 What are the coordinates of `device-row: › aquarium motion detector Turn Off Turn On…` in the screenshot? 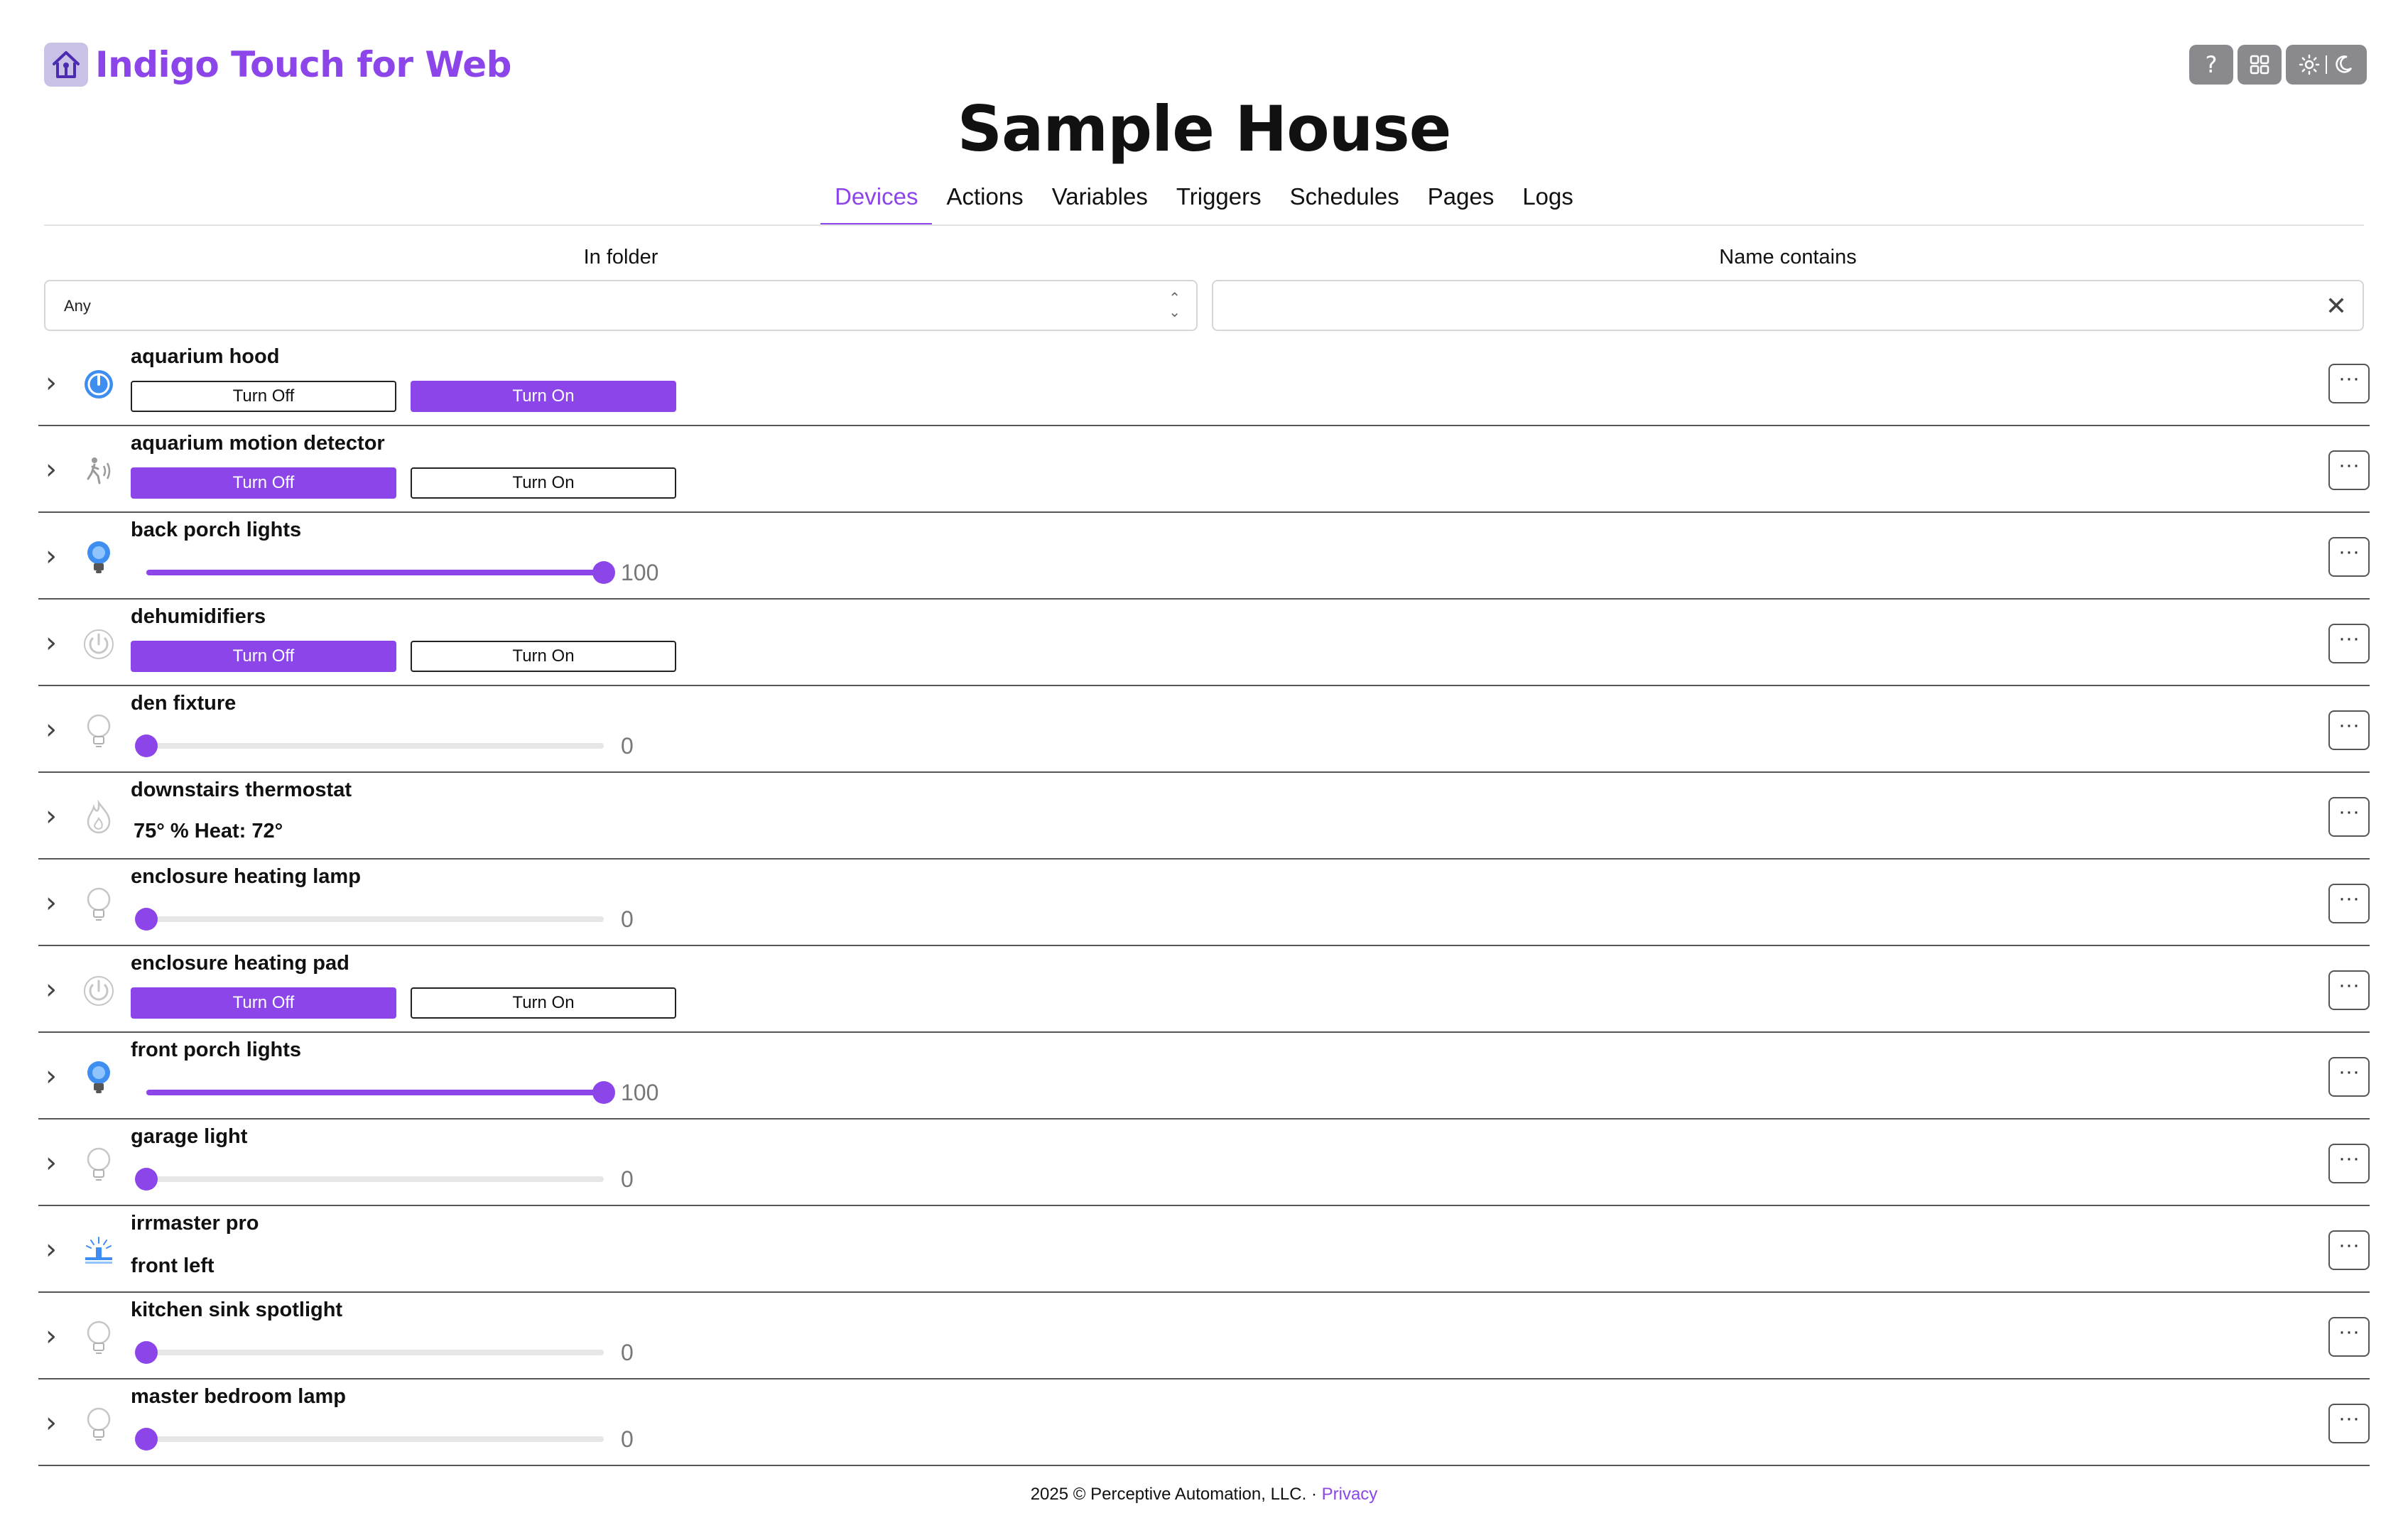 It's located at (1204, 469).